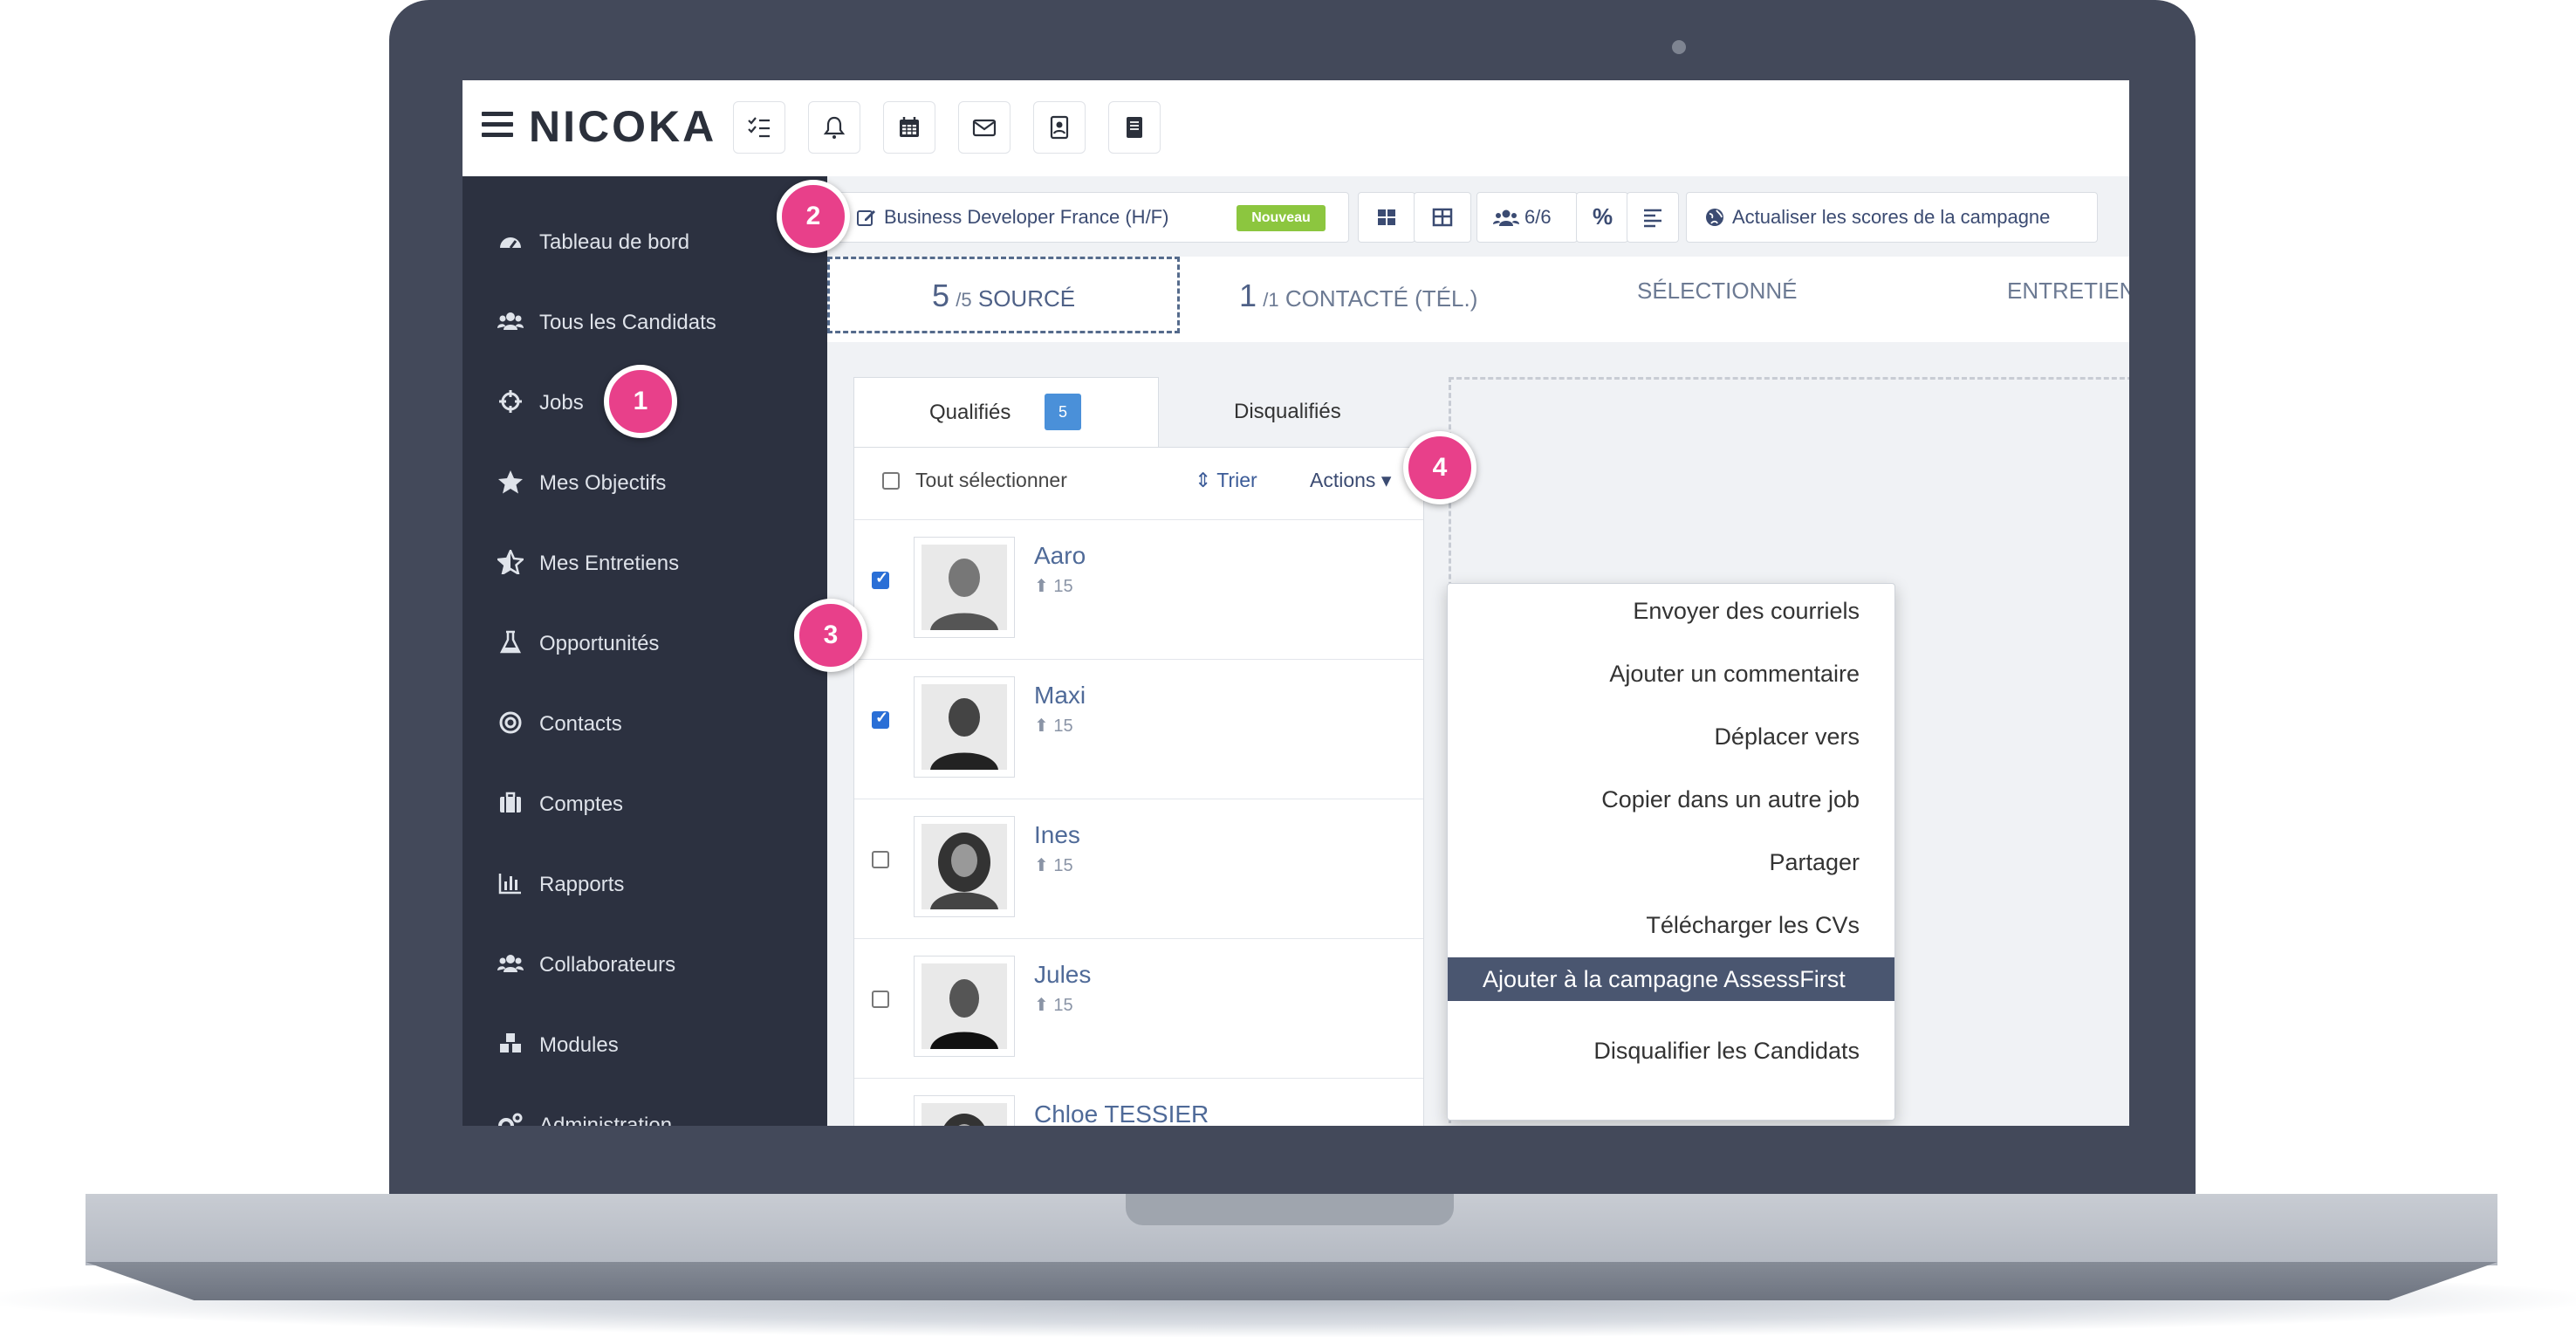 The image size is (2576, 1337). I want to click on crosshair-icon, so click(511, 401).